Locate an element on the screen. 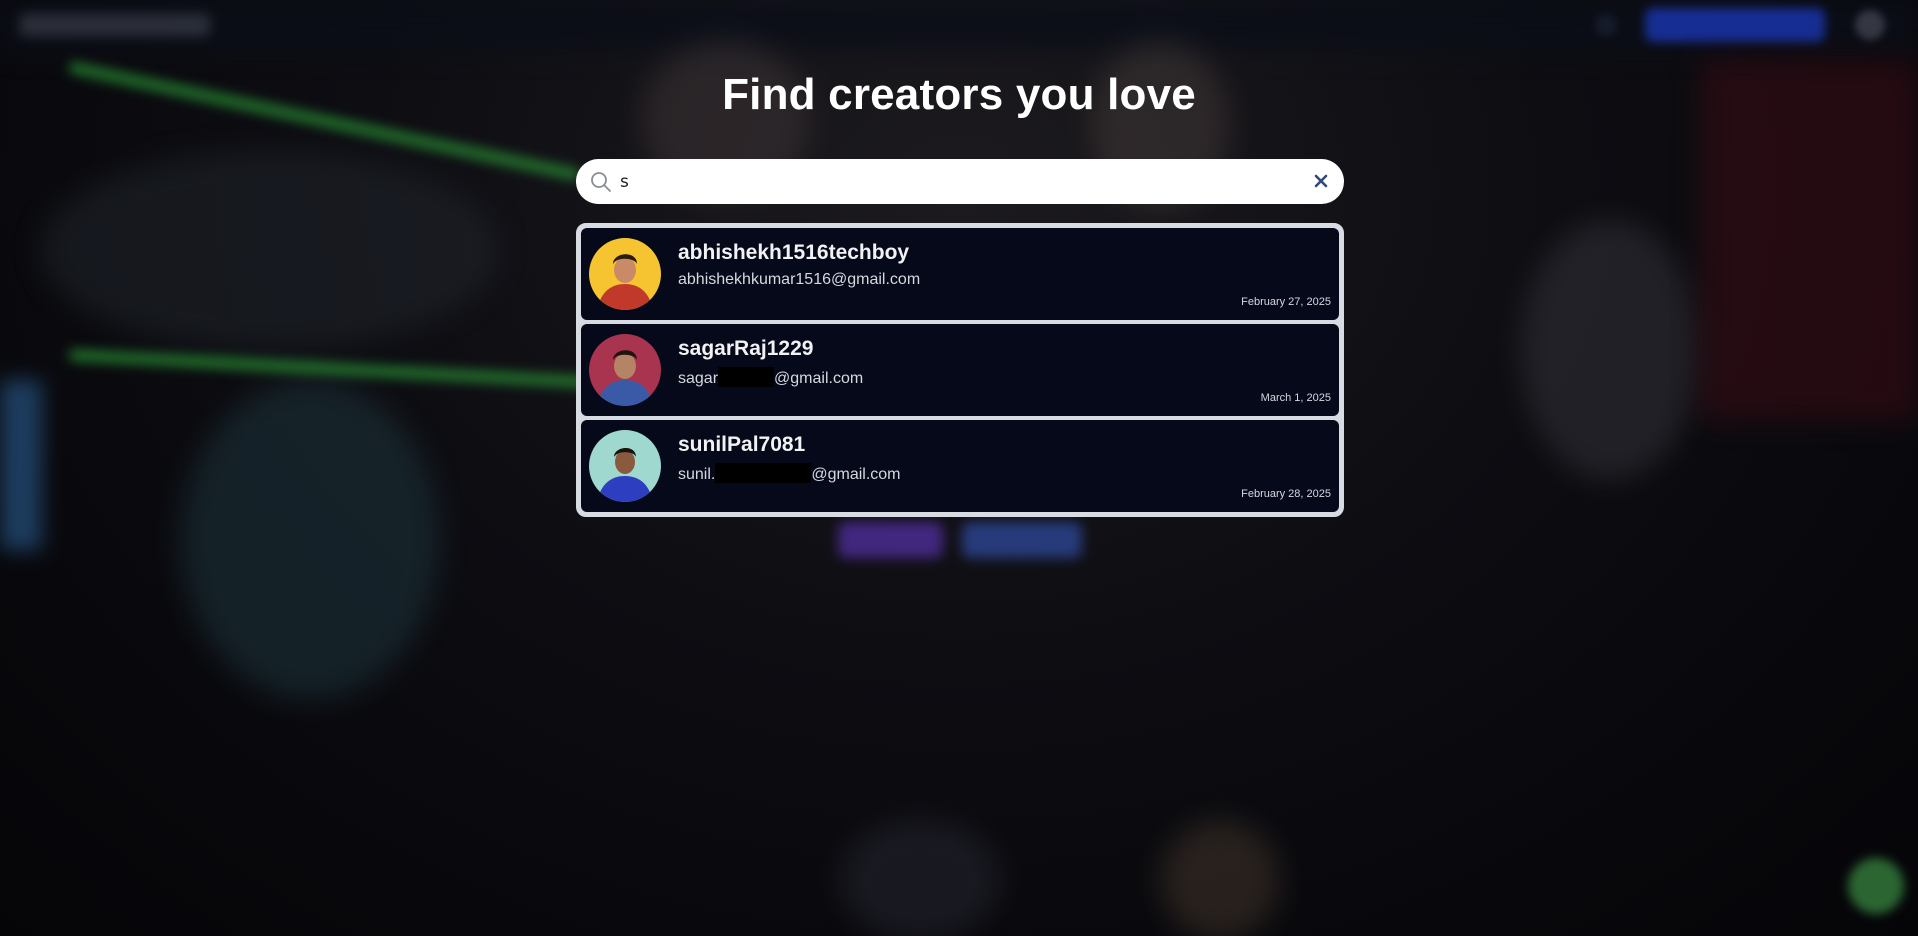 The image size is (1918, 936). close-icon is located at coordinates (1321, 181).